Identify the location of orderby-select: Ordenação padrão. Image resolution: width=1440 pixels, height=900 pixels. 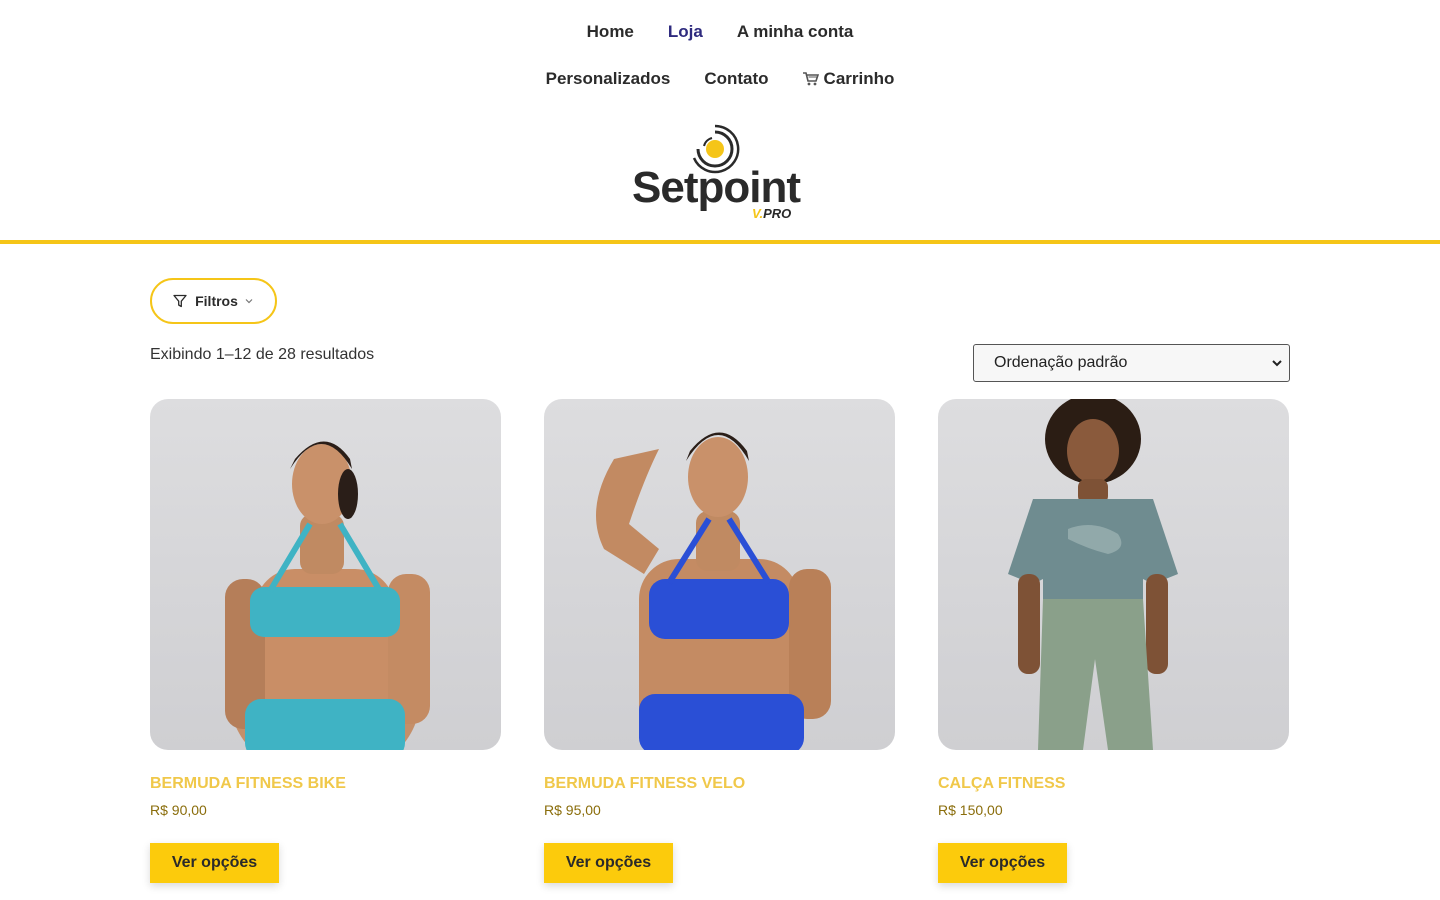
(1131, 363).